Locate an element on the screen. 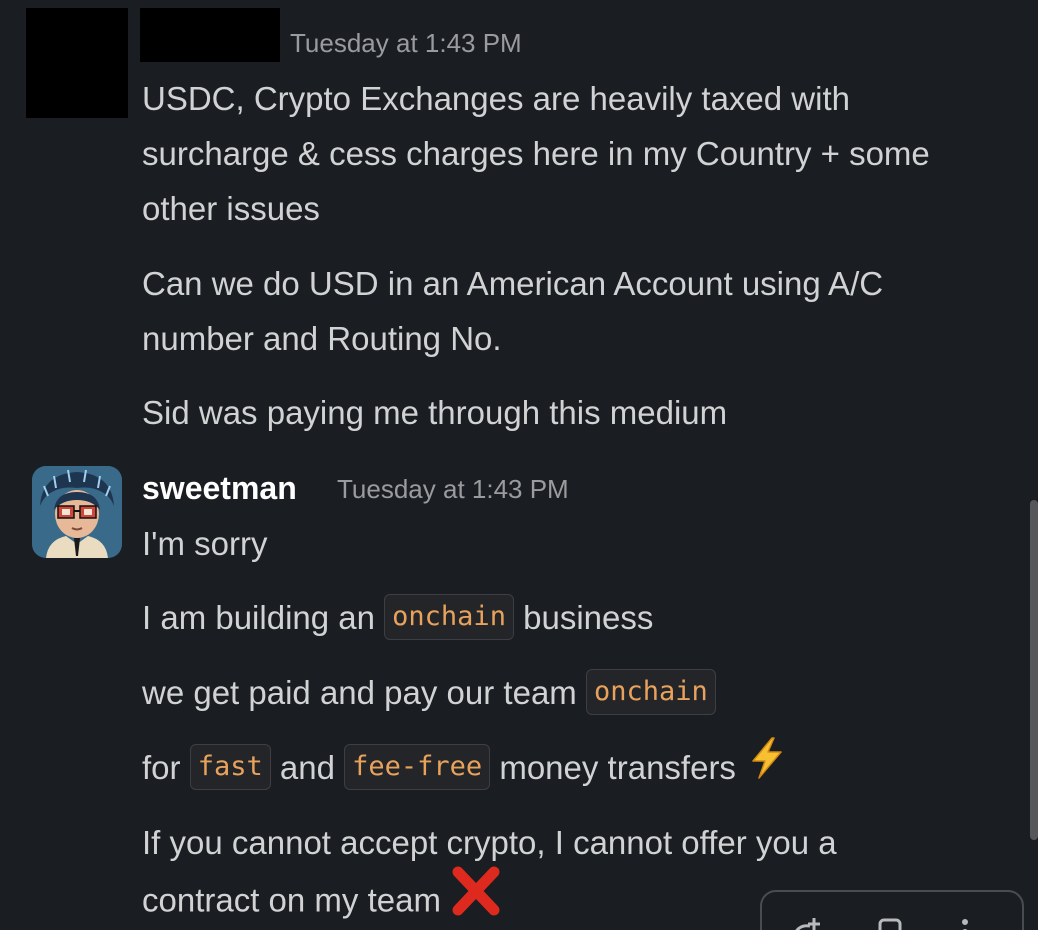  scrollbar-thumb is located at coordinates (1034, 670).